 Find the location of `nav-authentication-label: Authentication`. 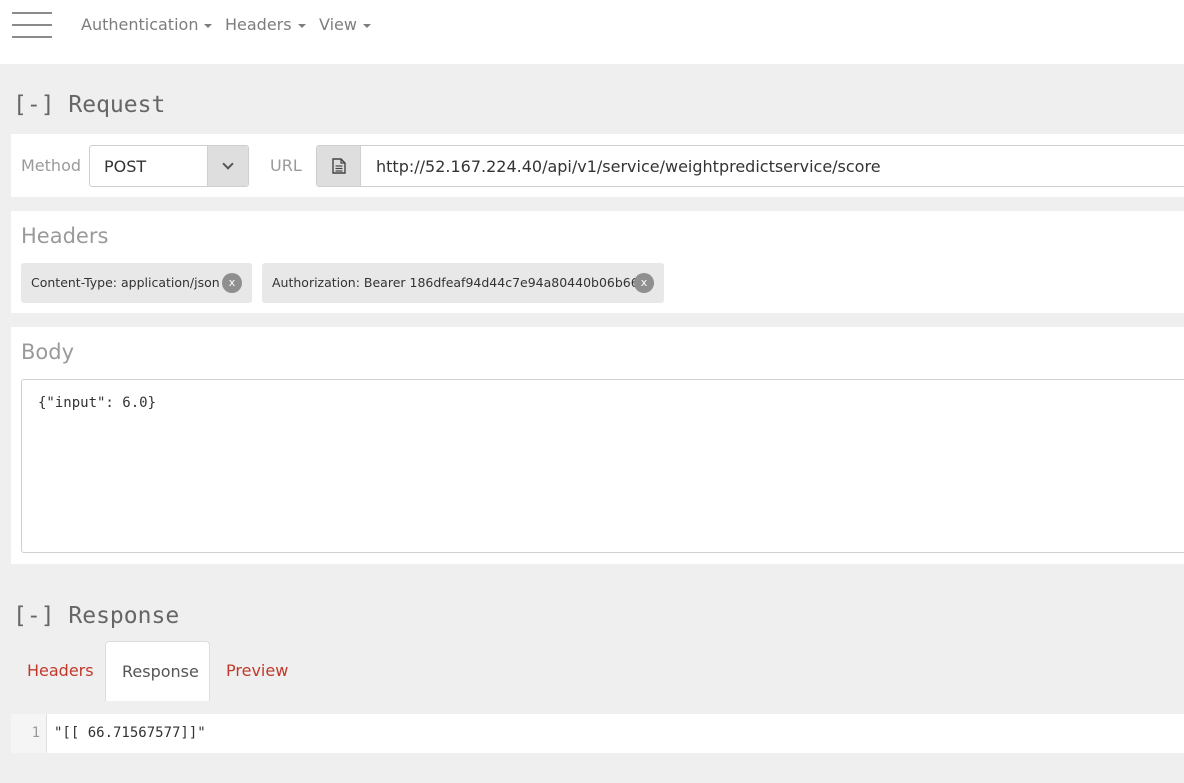

nav-authentication-label: Authentication is located at coordinates (140, 24).